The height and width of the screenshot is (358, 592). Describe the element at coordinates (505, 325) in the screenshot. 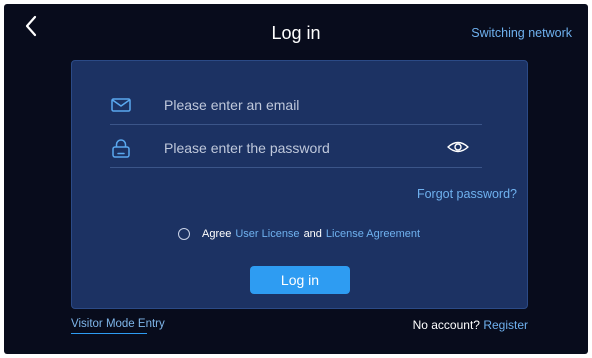

I see `register-link: Register` at that location.